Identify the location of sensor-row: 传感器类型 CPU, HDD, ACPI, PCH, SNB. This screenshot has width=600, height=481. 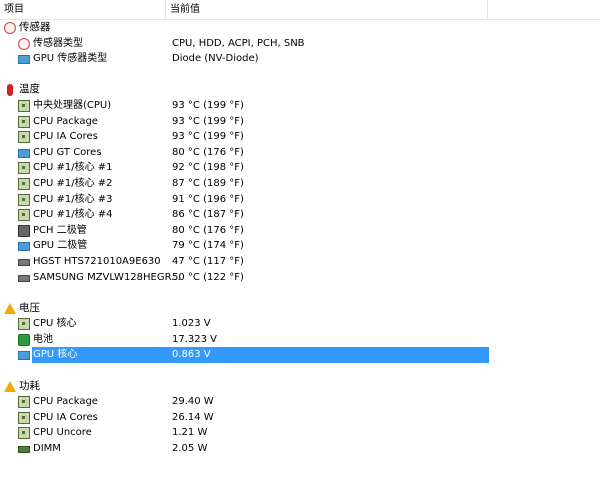
(300, 44).